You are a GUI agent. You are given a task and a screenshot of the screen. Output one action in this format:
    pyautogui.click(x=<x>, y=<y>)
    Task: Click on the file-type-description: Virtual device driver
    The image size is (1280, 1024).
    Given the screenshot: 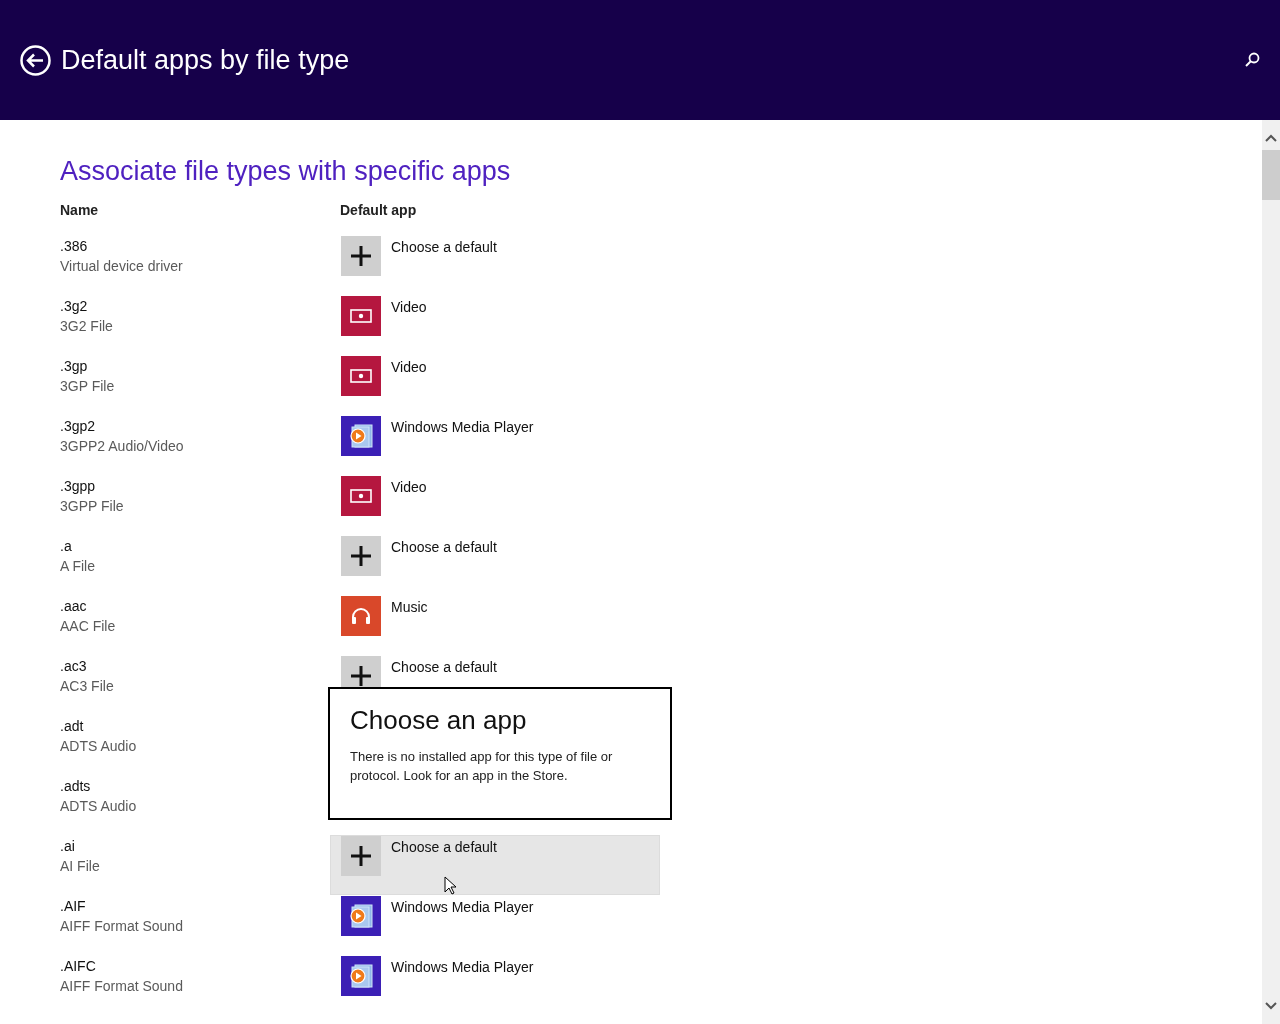 What is the action you would take?
    pyautogui.click(x=121, y=266)
    